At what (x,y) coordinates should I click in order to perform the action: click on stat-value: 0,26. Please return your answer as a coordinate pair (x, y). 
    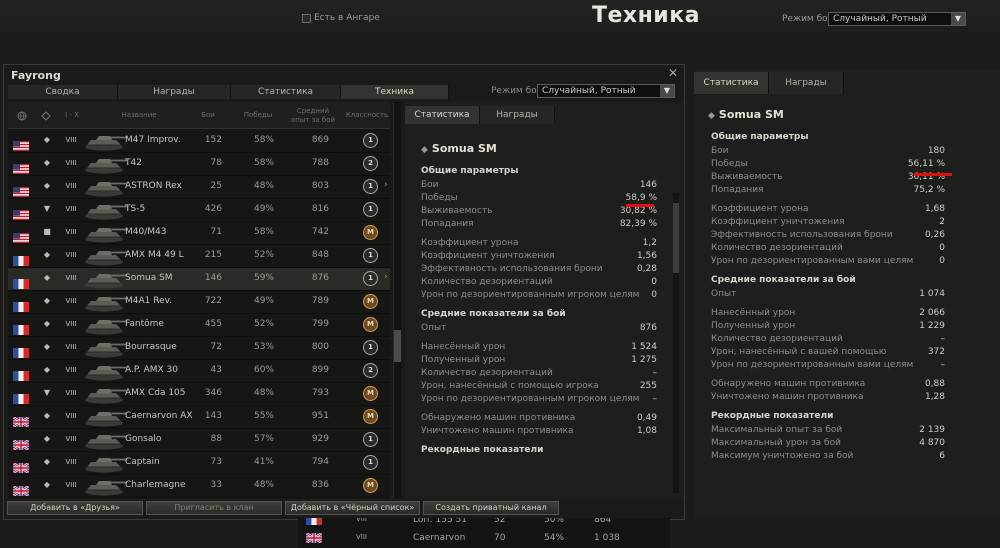
    Looking at the image, I should click on (934, 235).